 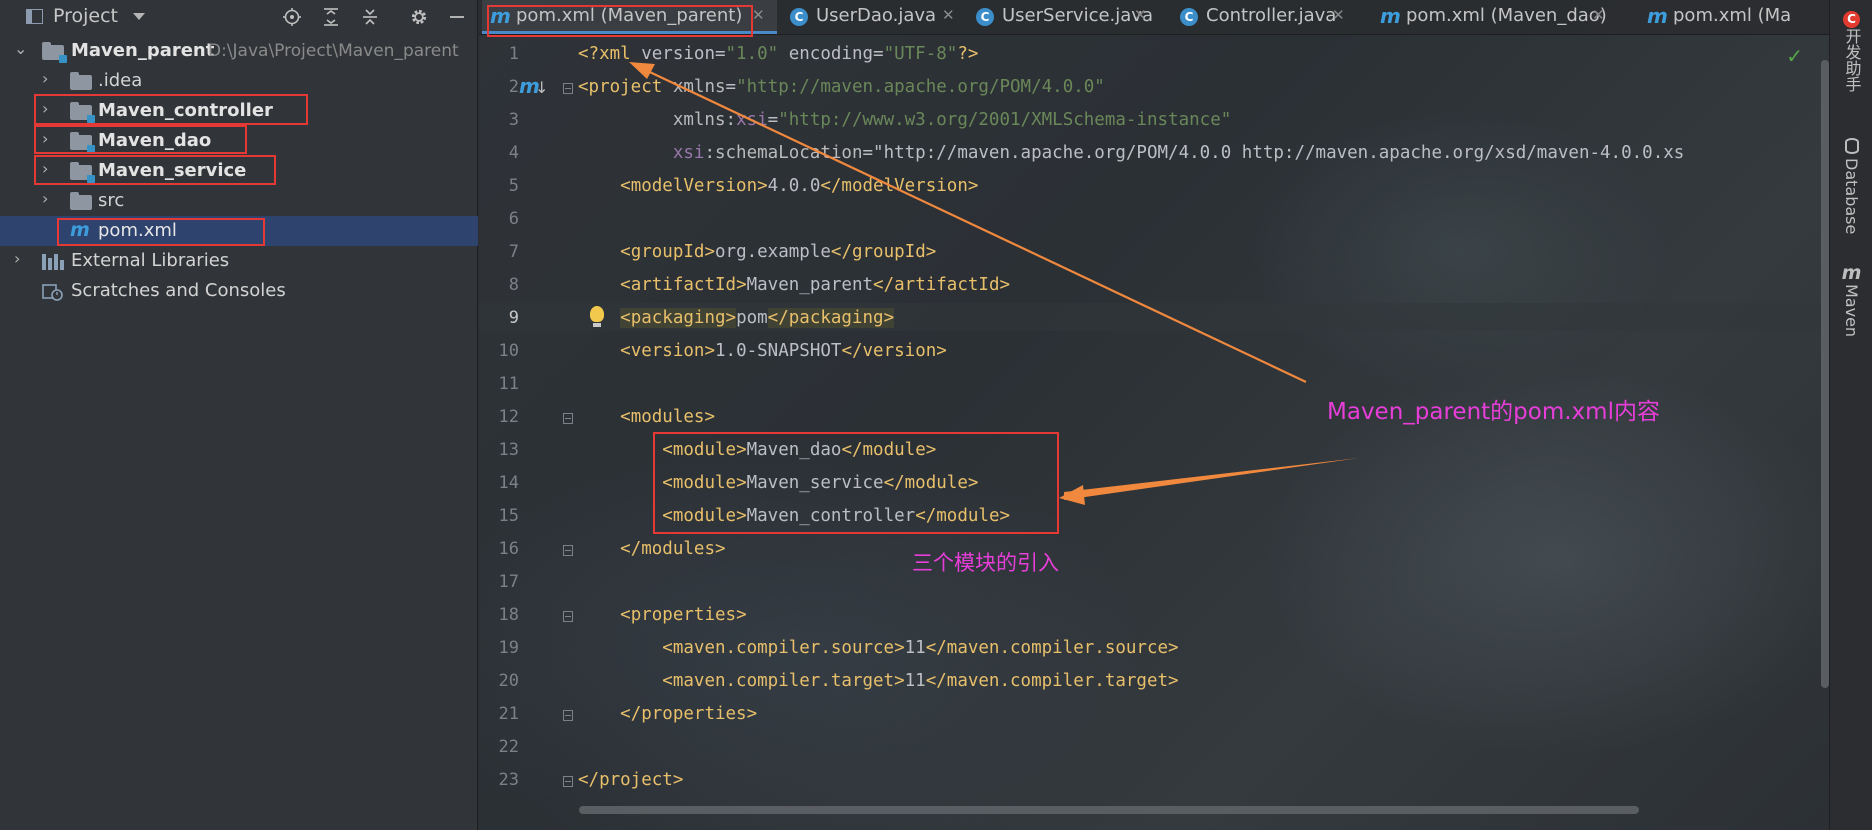 What do you see at coordinates (1109, 810) in the screenshot?
I see `horizontal-scrollbar` at bounding box center [1109, 810].